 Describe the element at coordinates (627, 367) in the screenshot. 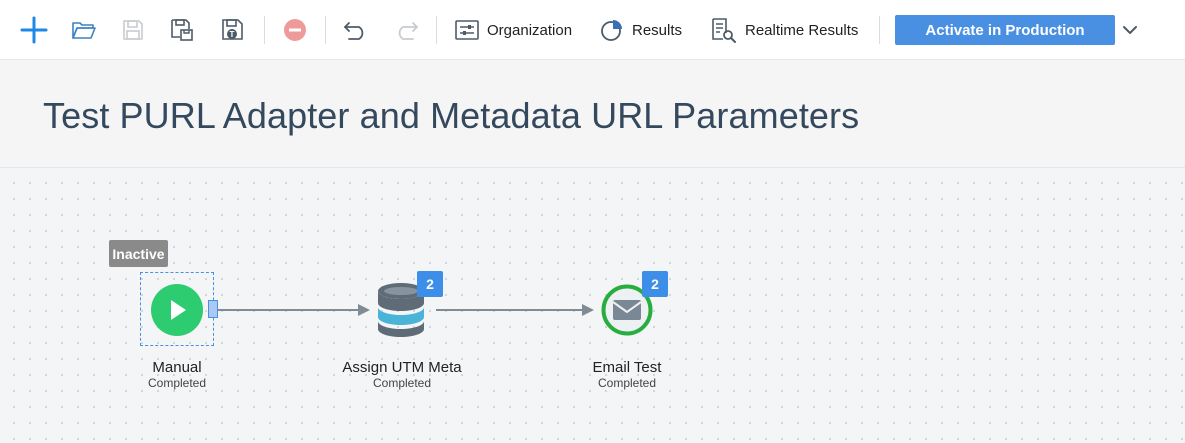

I see `node-label: Email Test` at that location.